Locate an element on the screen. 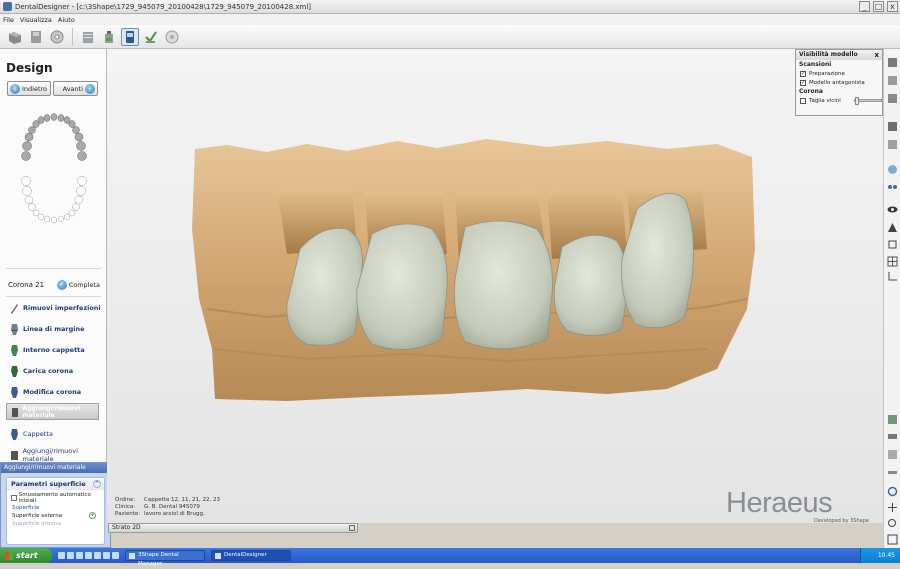 The width and height of the screenshot is (900, 569). surface-link: Superficie is located at coordinates (55, 508).